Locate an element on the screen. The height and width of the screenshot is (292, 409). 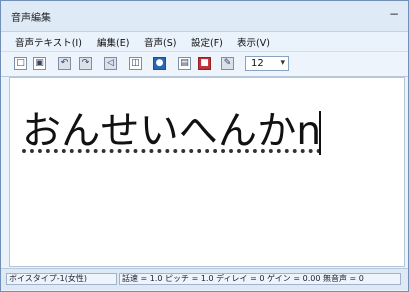
toolbar: □ ▣ ↶ ↷ ◁ ◫ ● ▤ ■ ✎ 12 ▾ is located at coordinates (204, 64).